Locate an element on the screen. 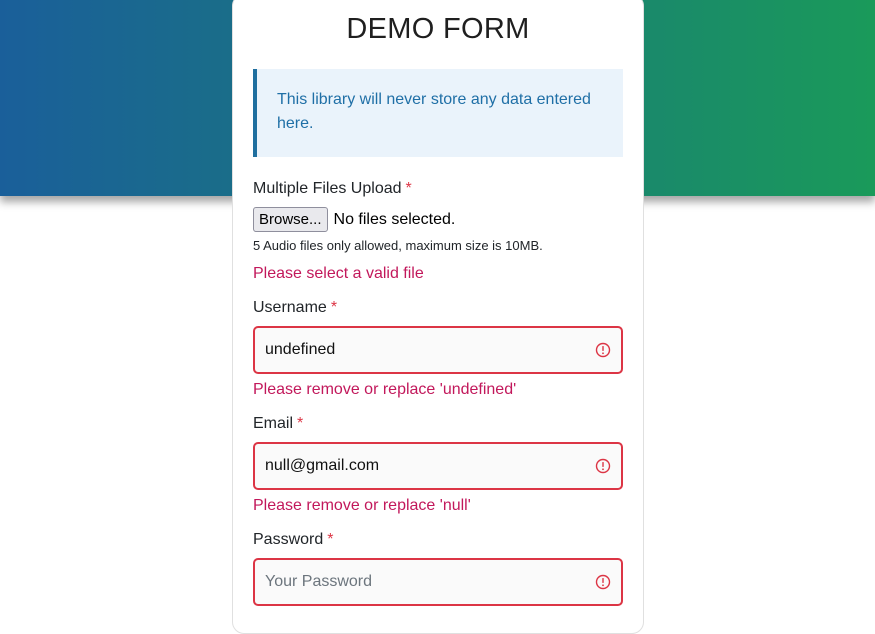 The width and height of the screenshot is (875, 634). email-field: null@gmail.com is located at coordinates (438, 466).